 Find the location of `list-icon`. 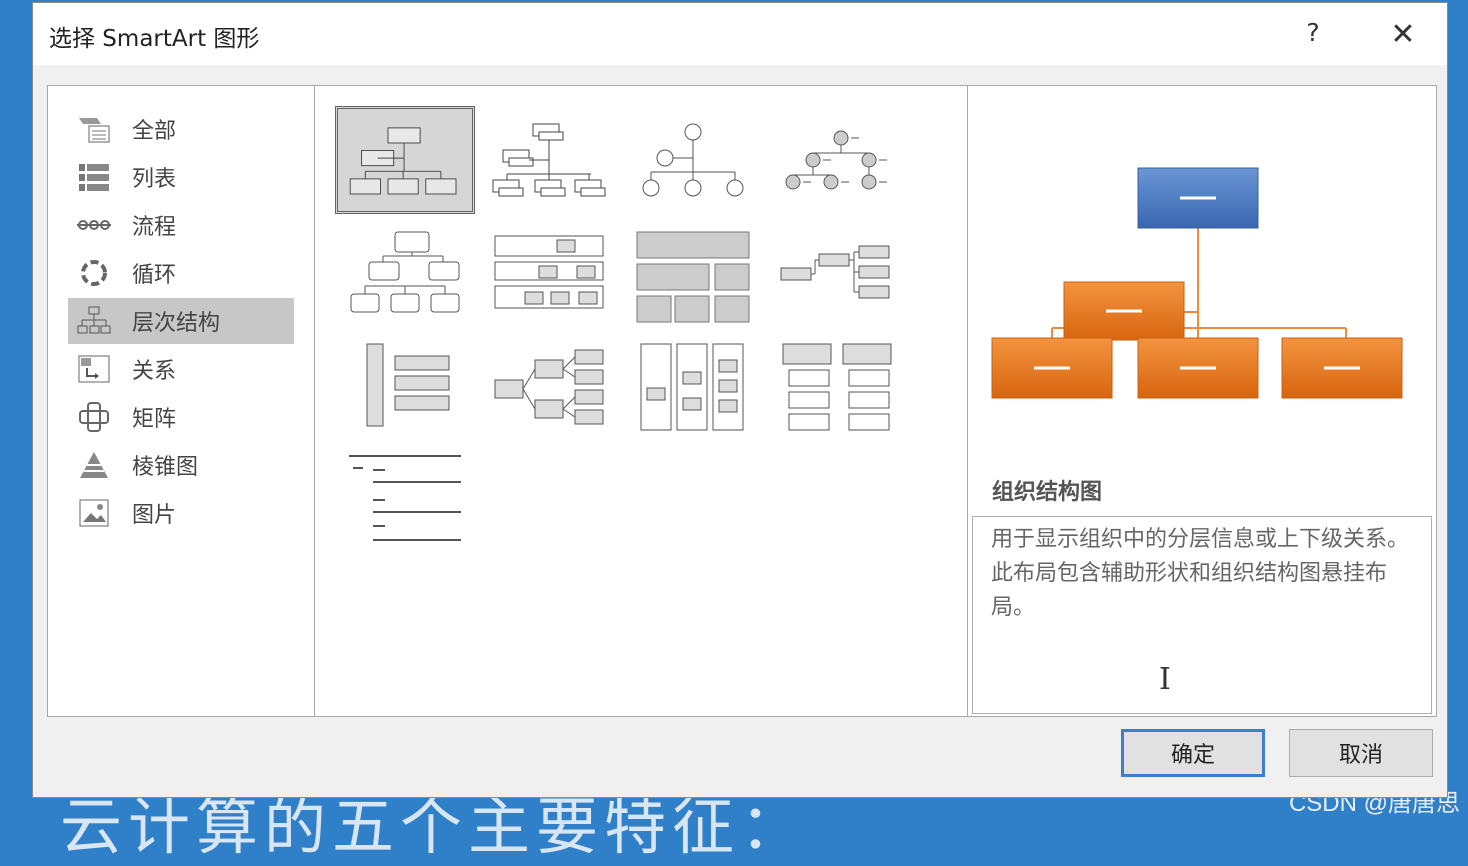

list-icon is located at coordinates (94, 177).